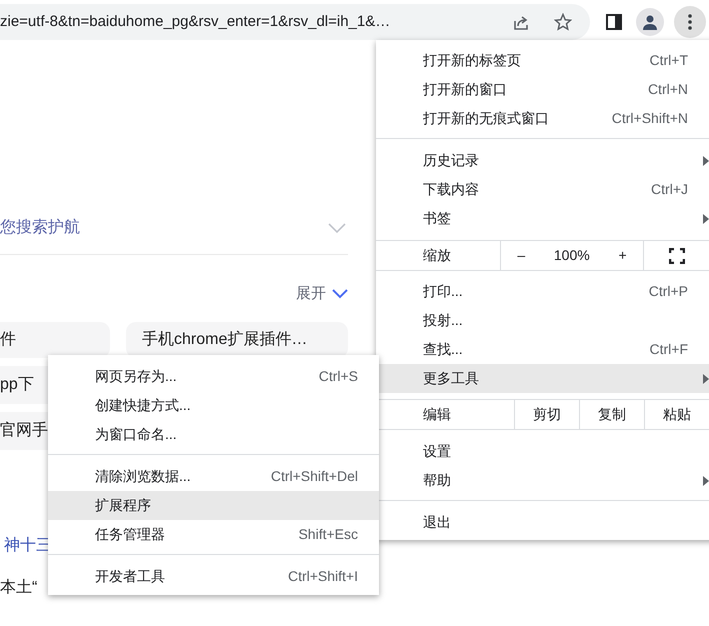  I want to click on shortcut-text: Ctrl+Shift+I, so click(323, 576).